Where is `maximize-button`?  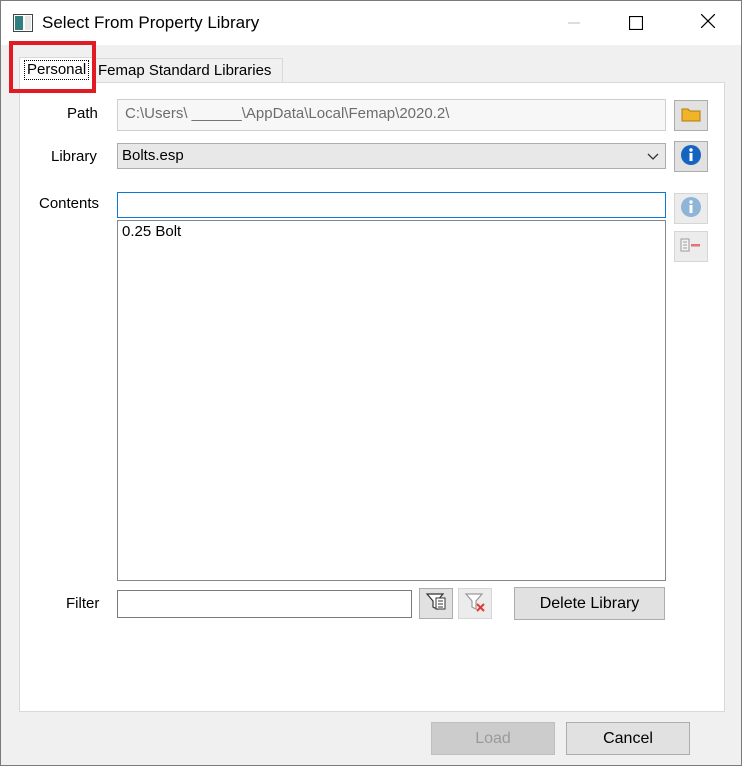
maximize-button is located at coordinates (636, 23).